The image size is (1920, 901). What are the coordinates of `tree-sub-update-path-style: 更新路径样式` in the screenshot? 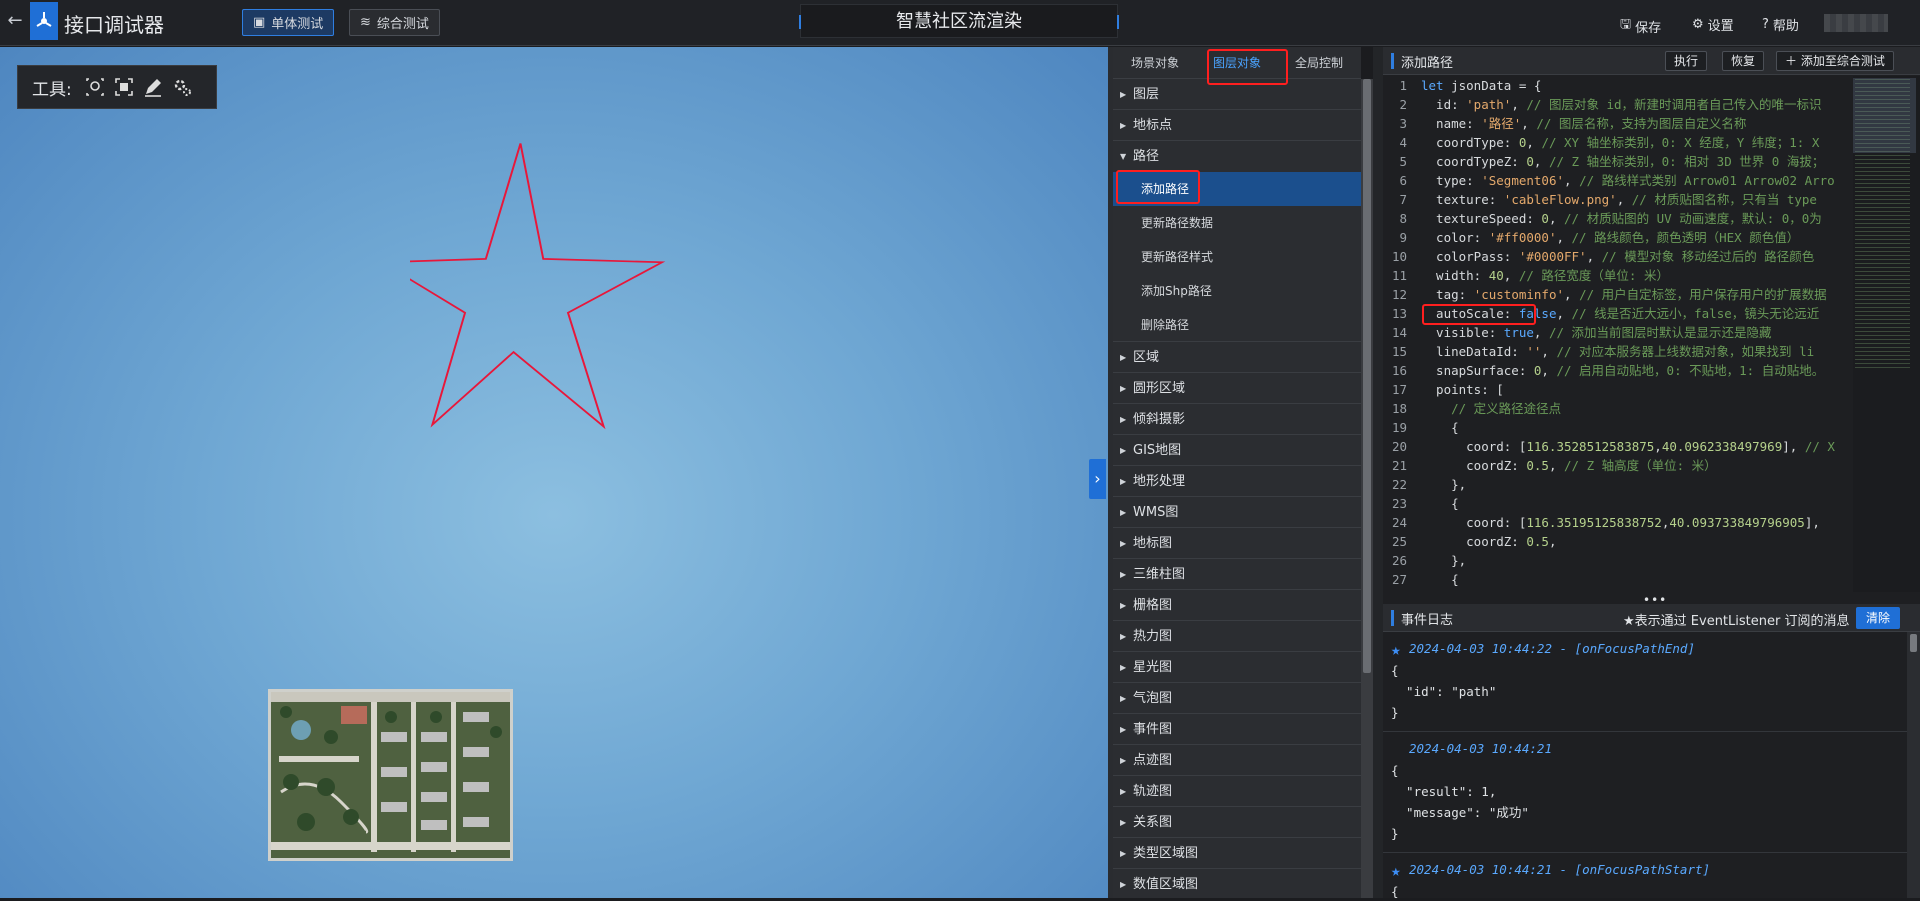 It's located at (1237, 257).